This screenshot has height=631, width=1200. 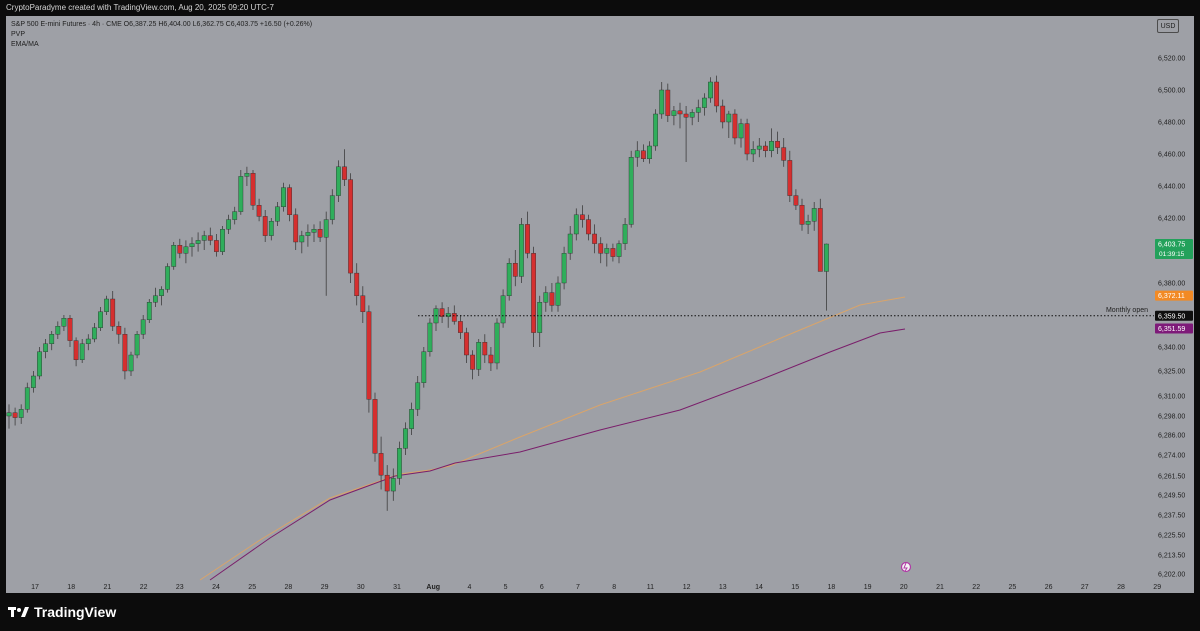 What do you see at coordinates (904, 587) in the screenshot?
I see `x-tick-label: 20` at bounding box center [904, 587].